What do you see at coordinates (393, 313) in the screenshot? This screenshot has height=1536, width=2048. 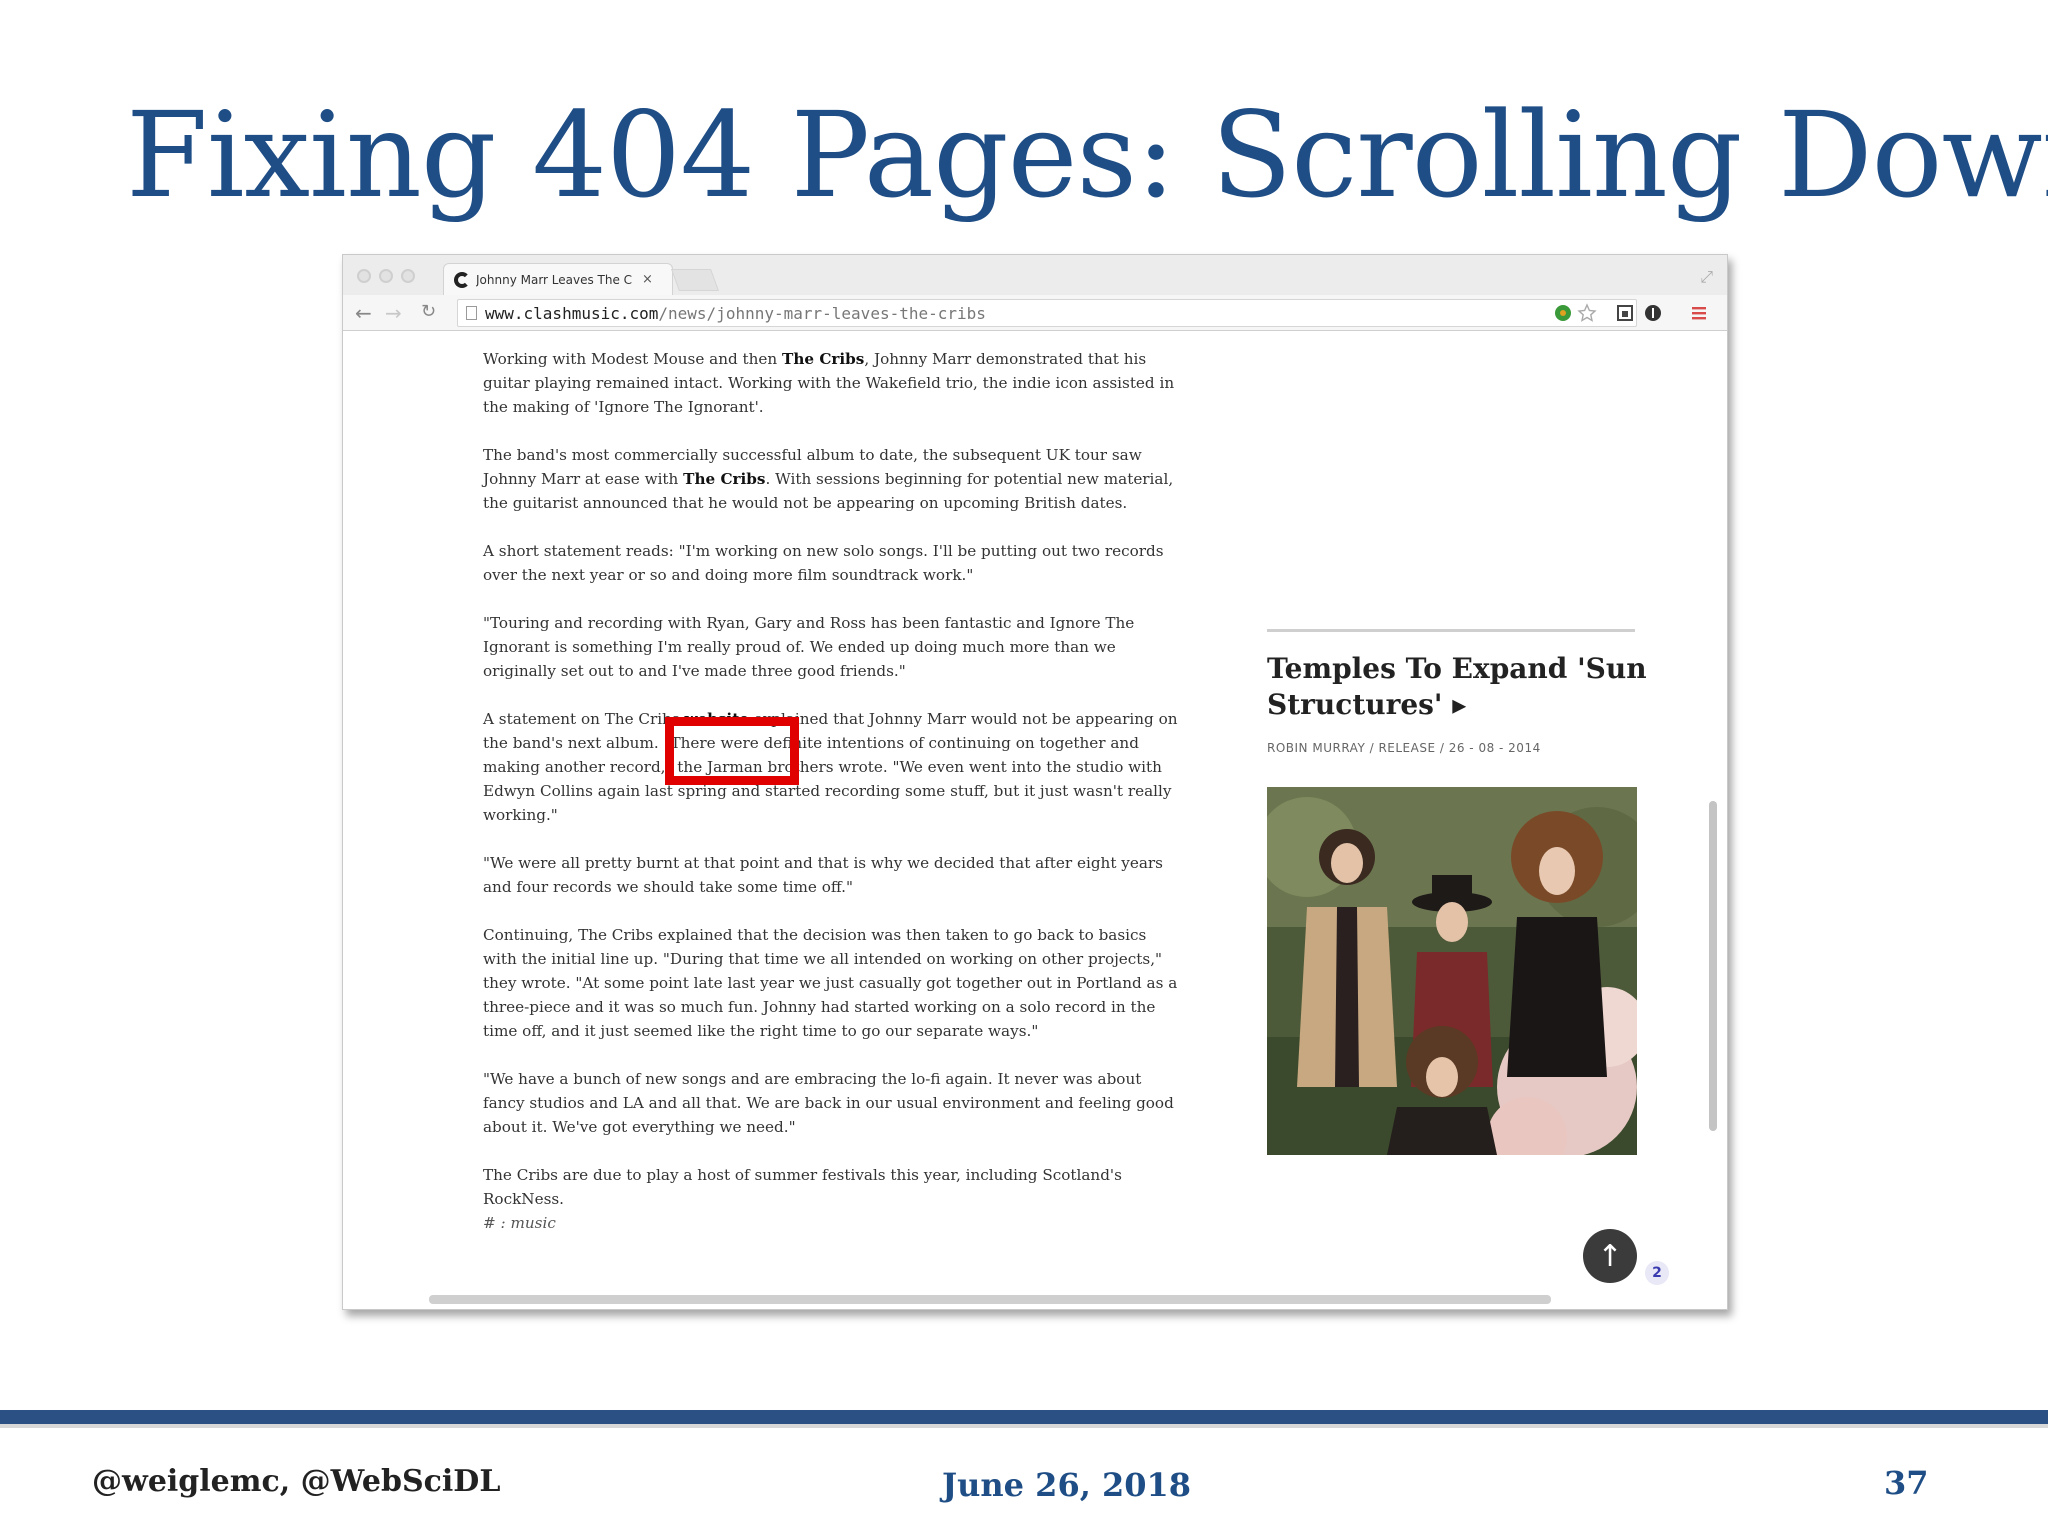 I see `forward-arrow-icon: →` at bounding box center [393, 313].